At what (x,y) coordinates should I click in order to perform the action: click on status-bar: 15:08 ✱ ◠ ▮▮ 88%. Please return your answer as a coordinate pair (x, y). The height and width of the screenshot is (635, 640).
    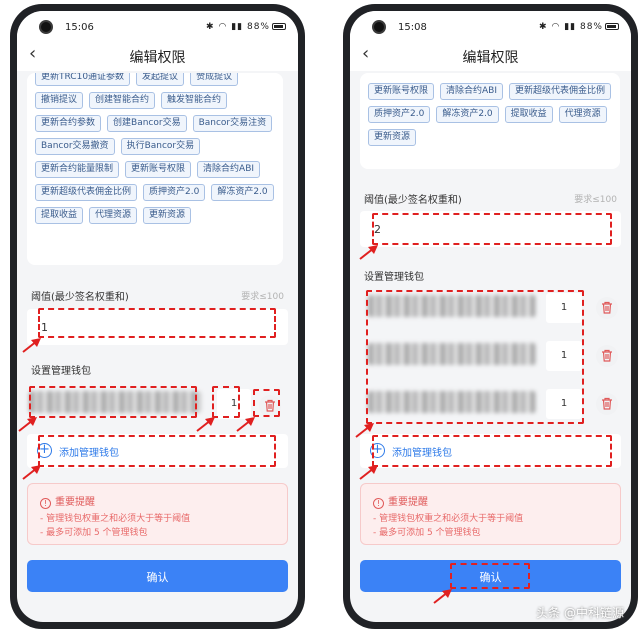
    Looking at the image, I should click on (490, 24).